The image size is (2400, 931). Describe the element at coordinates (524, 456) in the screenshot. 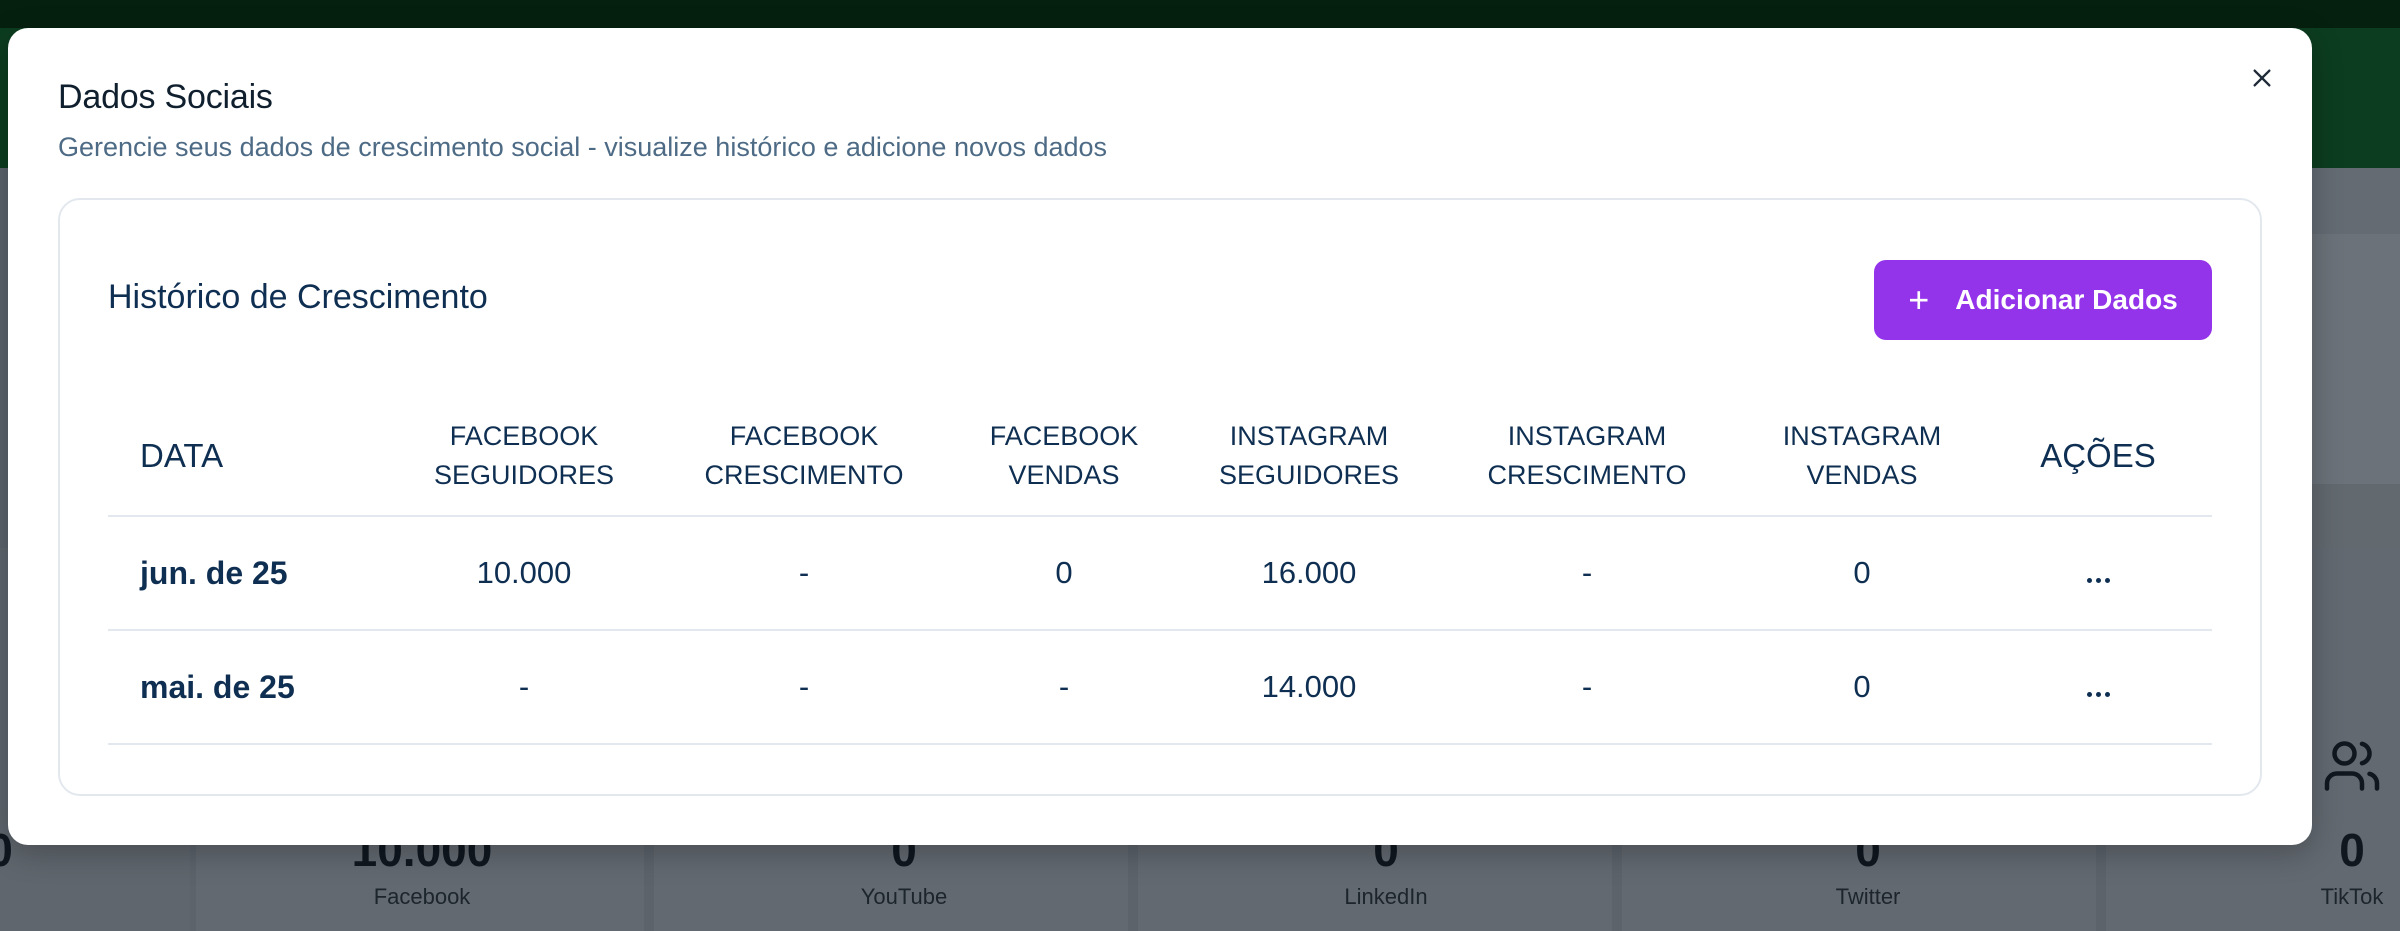

I see `column-header-facebook-followers: FACEBOOK SEGUIDORES` at that location.